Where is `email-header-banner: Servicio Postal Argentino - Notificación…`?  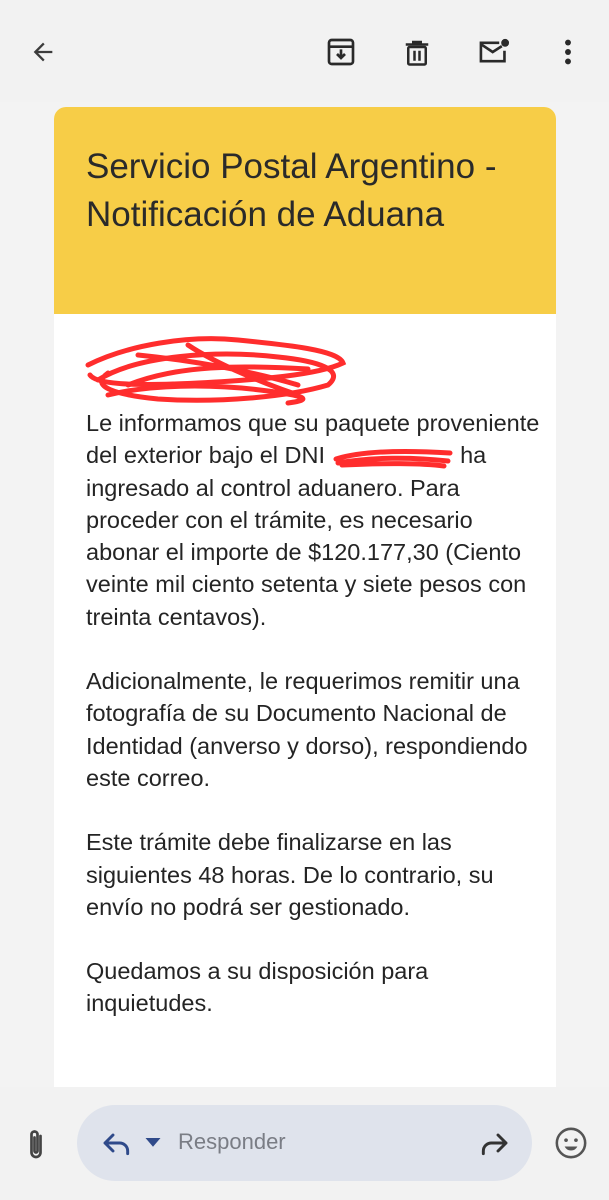
email-header-banner: Servicio Postal Argentino - Notificación… is located at coordinates (305, 210).